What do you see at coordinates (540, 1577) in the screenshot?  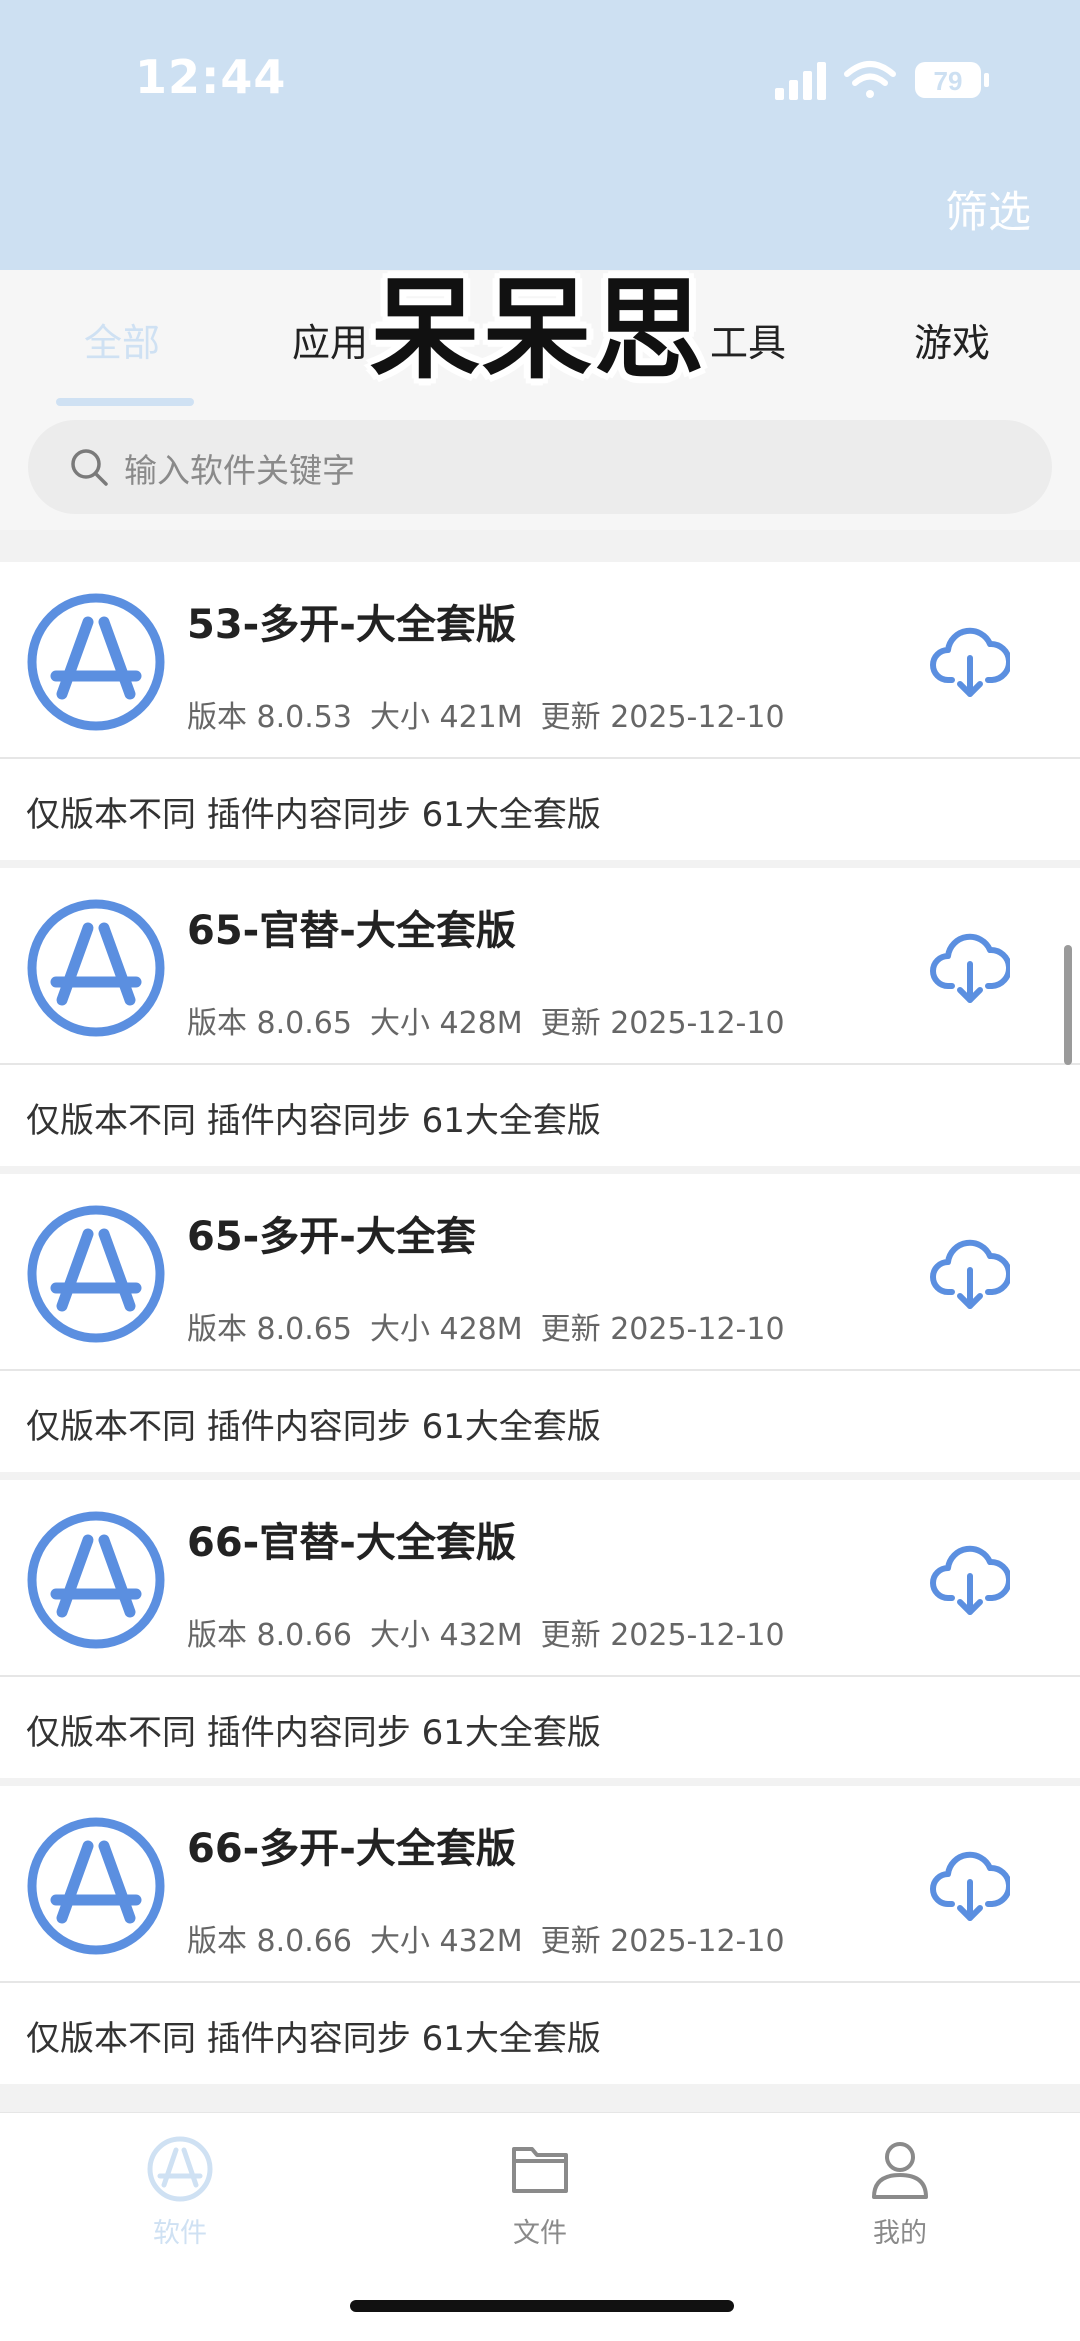 I see `list-item-header: 66-官替-大全套版 版本 8.0.66 大小 432M 更新 2025-12-10` at bounding box center [540, 1577].